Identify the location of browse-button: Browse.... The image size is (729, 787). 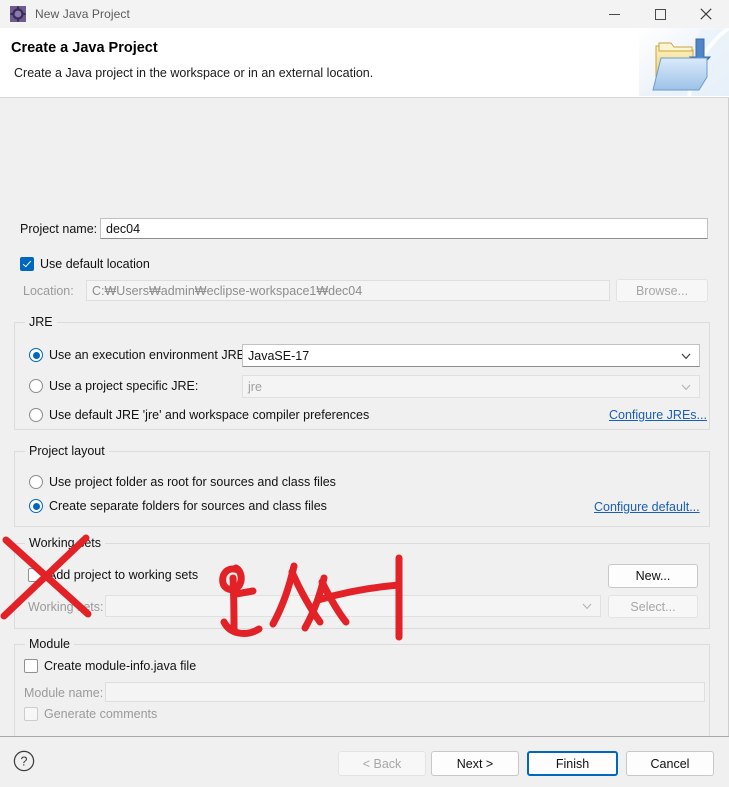
(662, 290).